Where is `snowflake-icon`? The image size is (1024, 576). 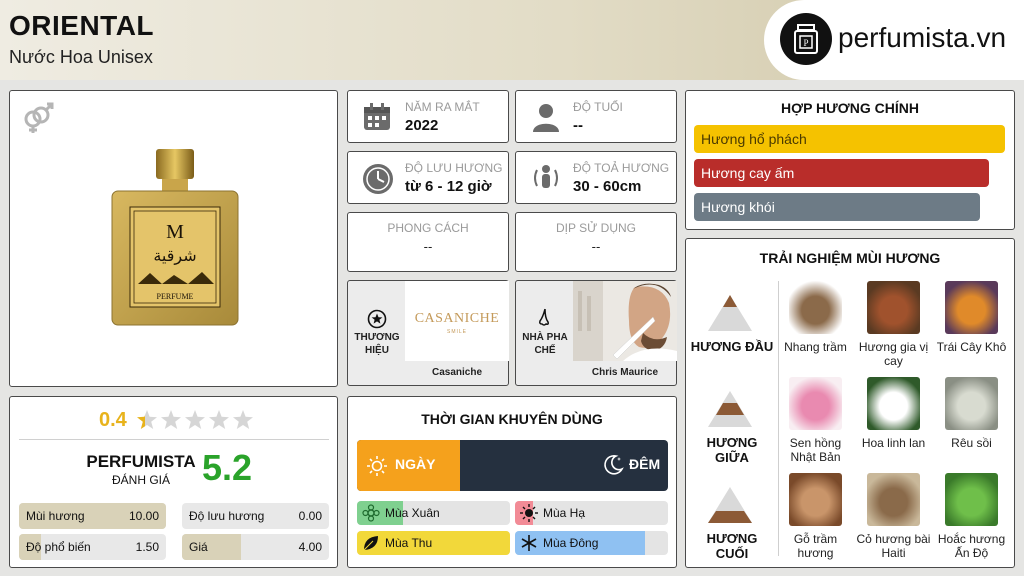 snowflake-icon is located at coordinates (529, 544).